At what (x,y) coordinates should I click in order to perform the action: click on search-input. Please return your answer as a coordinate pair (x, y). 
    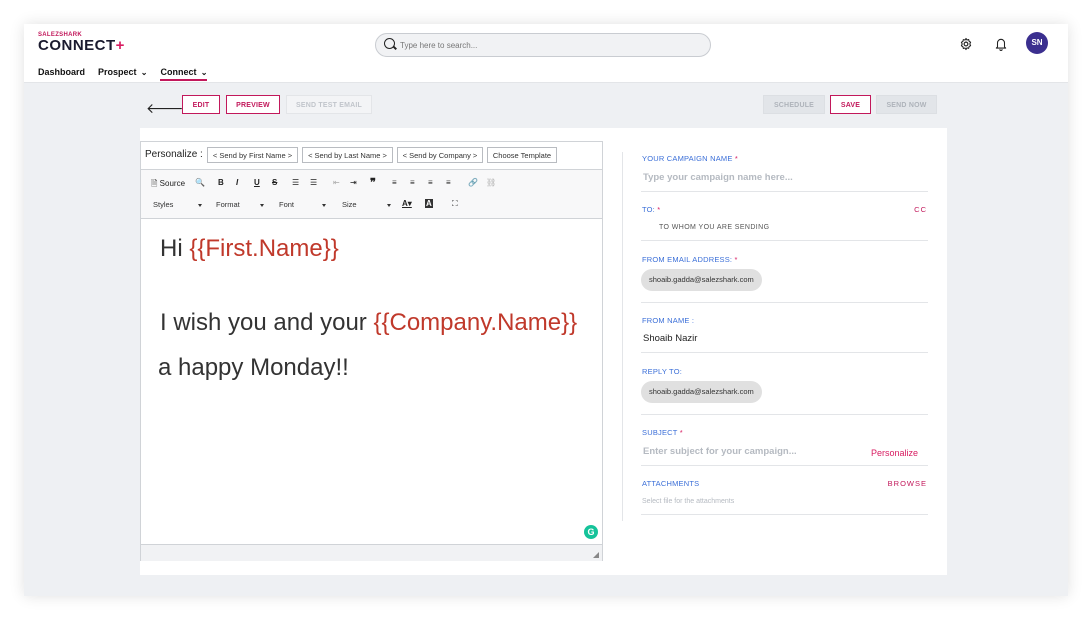
    Looking at the image, I should click on (545, 45).